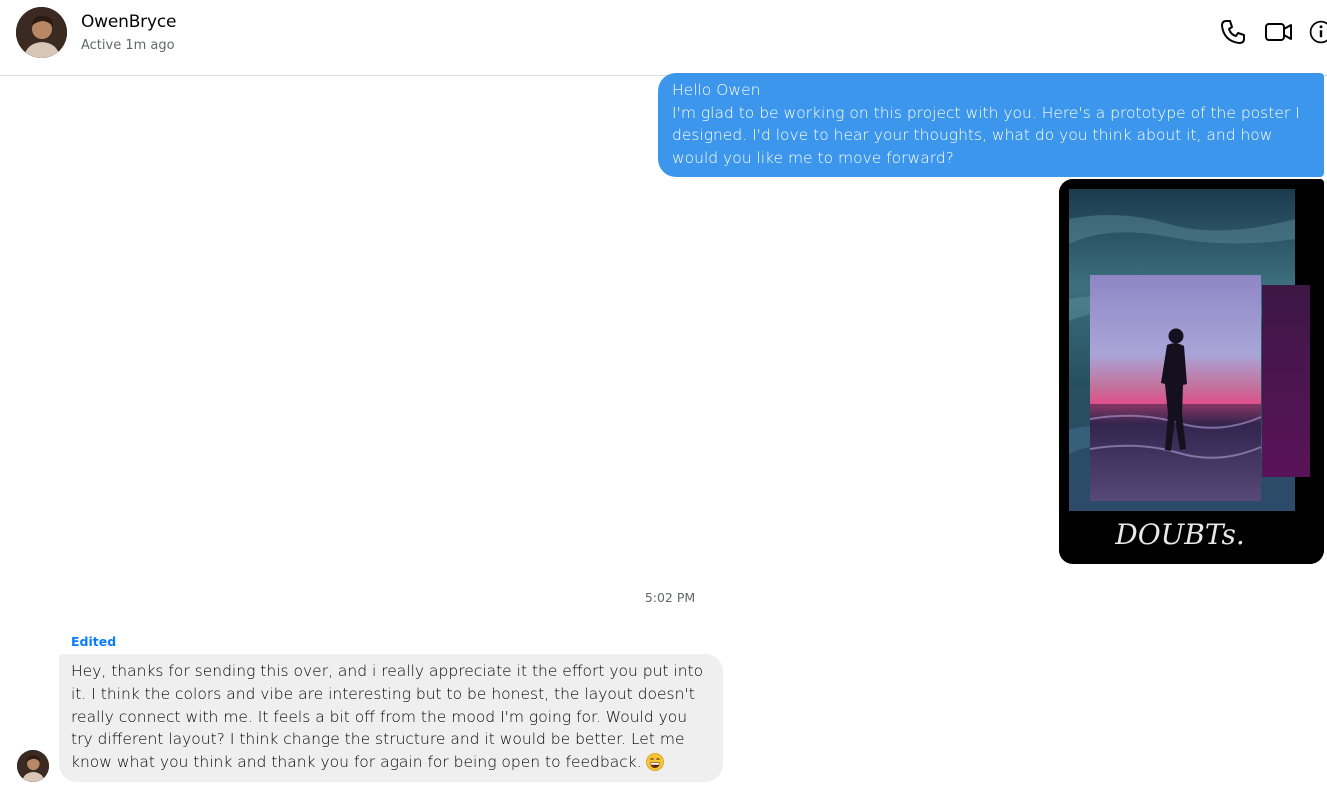 The height and width of the screenshot is (807, 1327). I want to click on conversation-header: OwenBryce Active 1m ago, so click(663, 38).